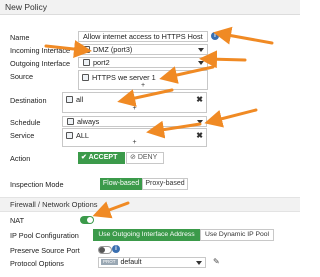 This screenshot has width=320, height=277. What do you see at coordinates (231, 118) in the screenshot?
I see `arrow-to-schedule` at bounding box center [231, 118].